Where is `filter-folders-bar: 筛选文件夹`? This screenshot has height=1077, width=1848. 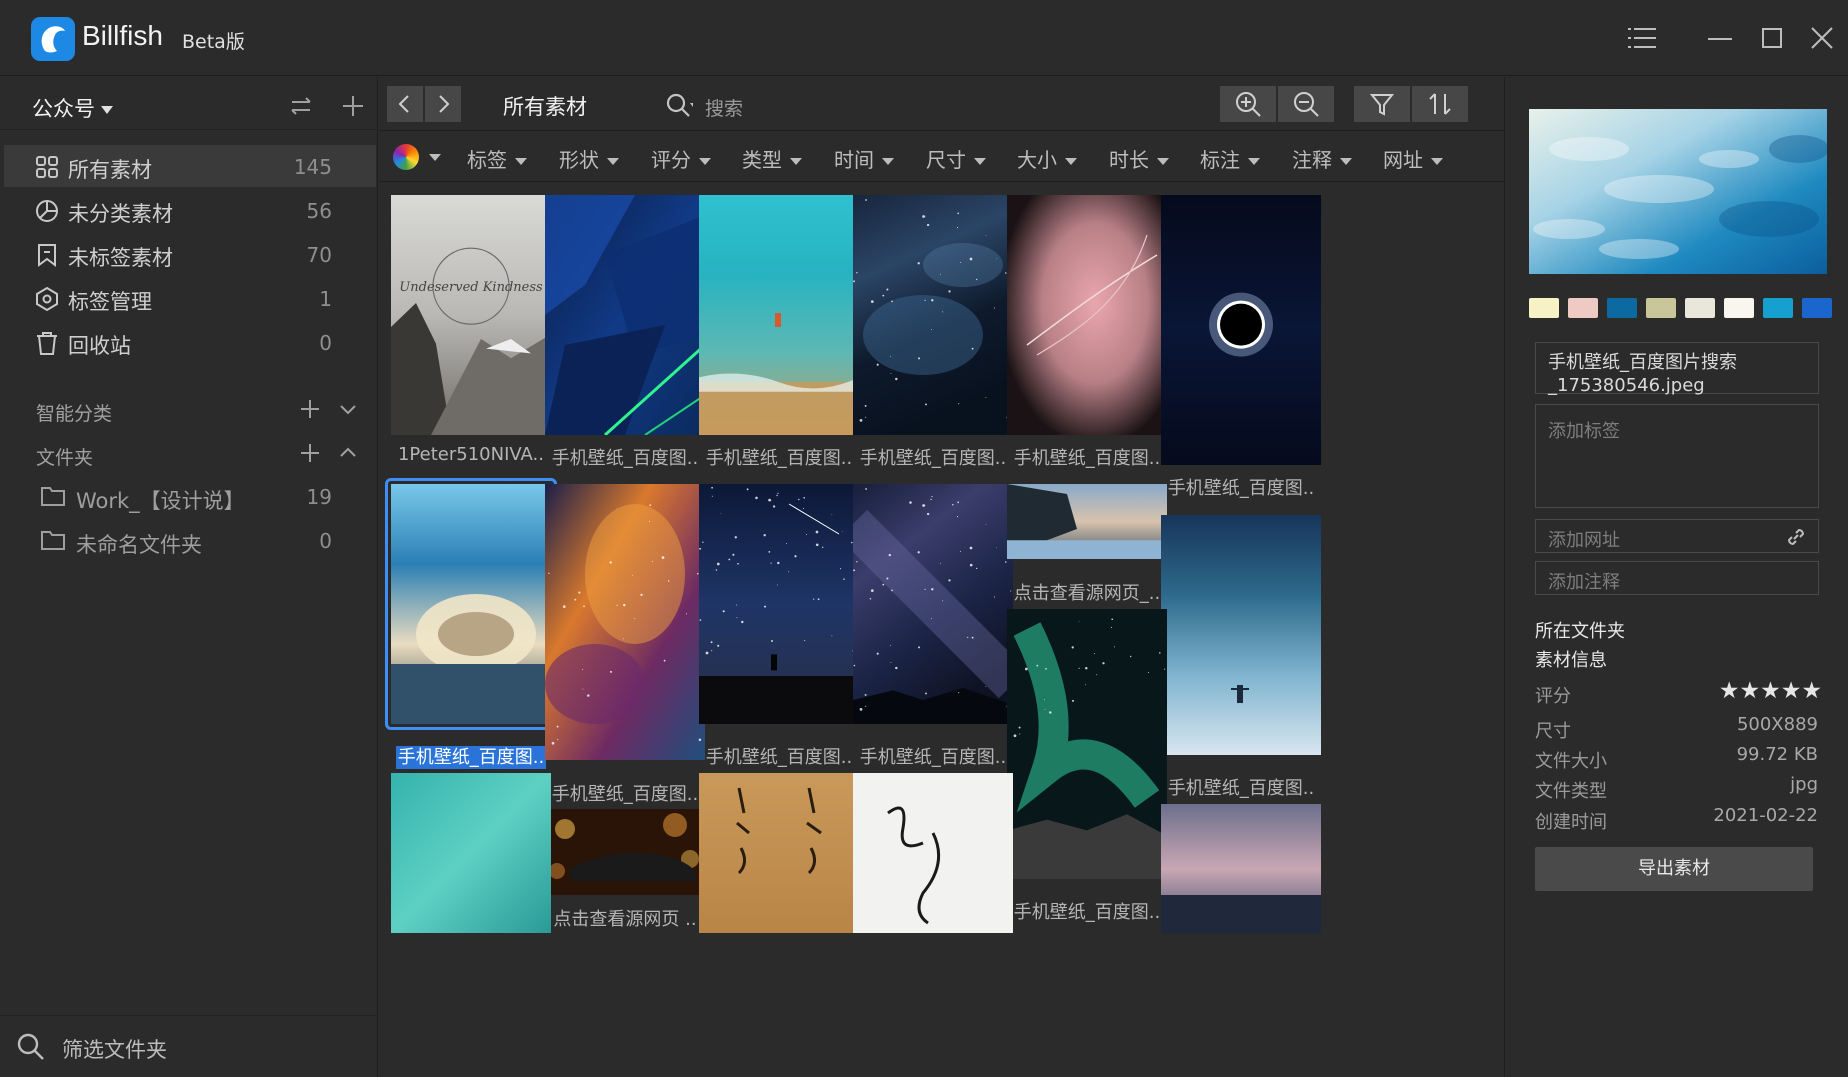
filter-folders-bar: 筛选文件夹 is located at coordinates (189, 1046).